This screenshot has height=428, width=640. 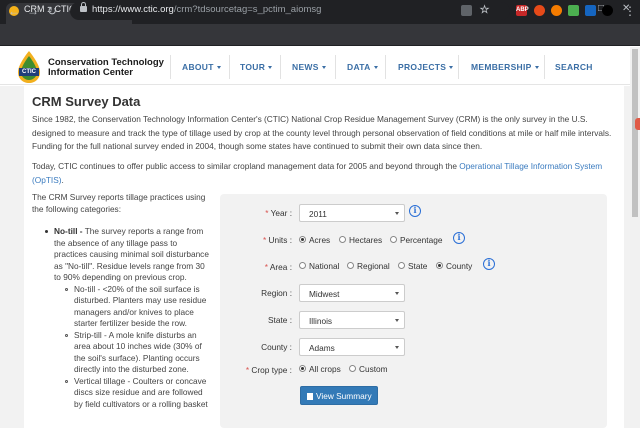 I want to click on area-national-label: National, so click(x=324, y=266).